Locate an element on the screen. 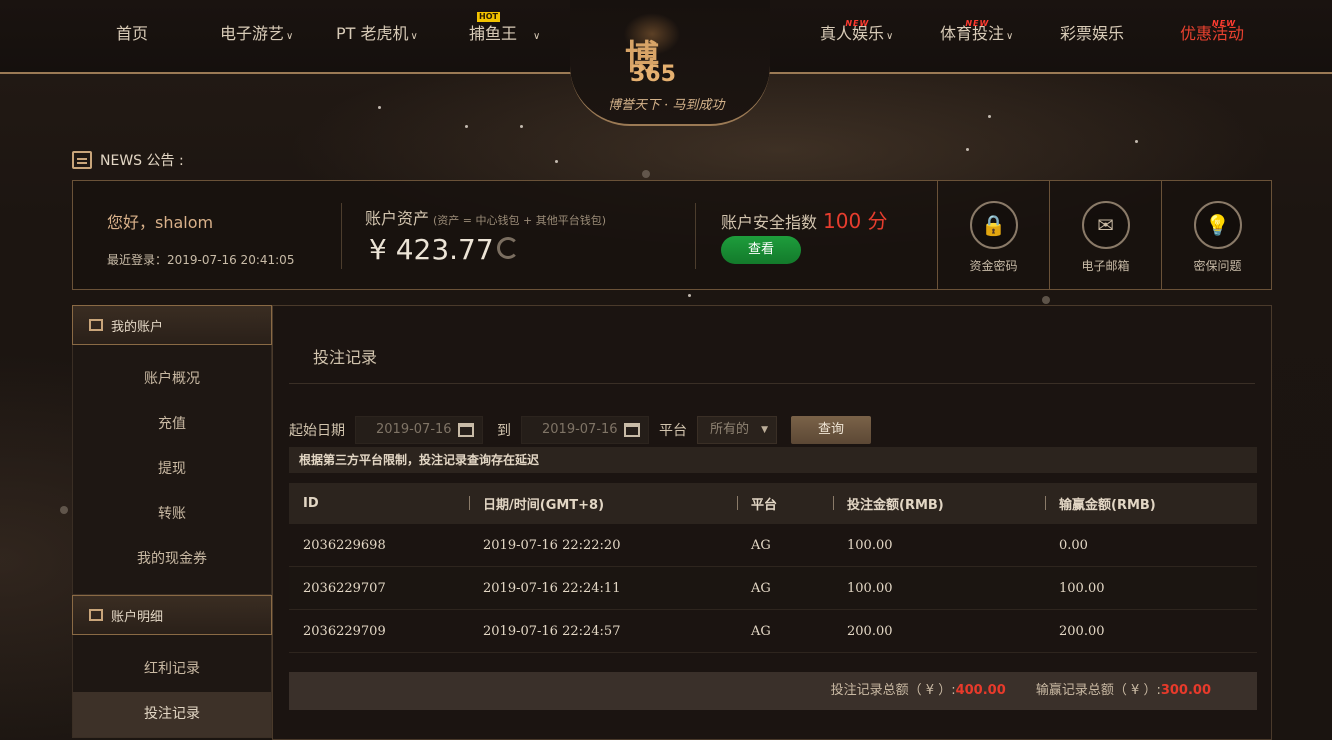 The image size is (1332, 740). nav-home: 首页 is located at coordinates (132, 34).